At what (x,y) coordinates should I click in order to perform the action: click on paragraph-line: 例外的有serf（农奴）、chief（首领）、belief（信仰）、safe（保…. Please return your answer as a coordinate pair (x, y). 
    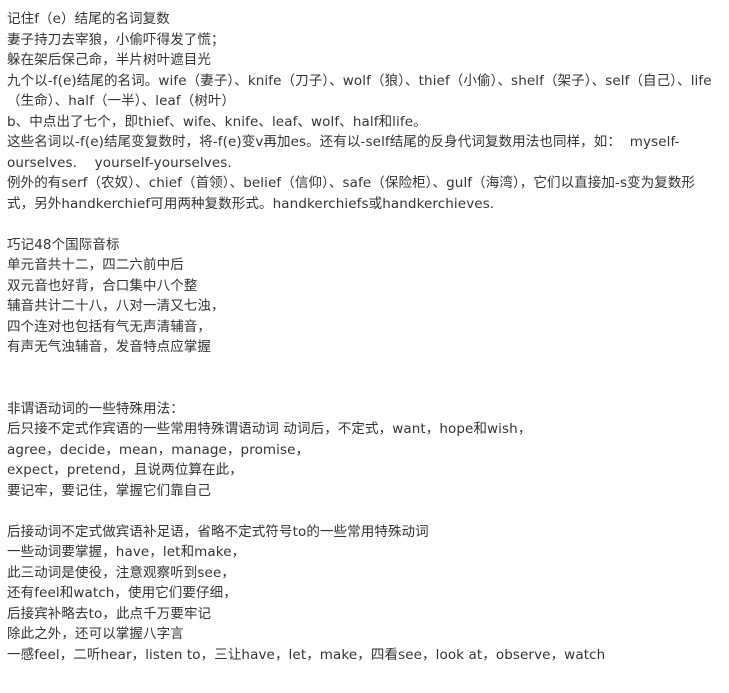
    Looking at the image, I should click on (351, 193).